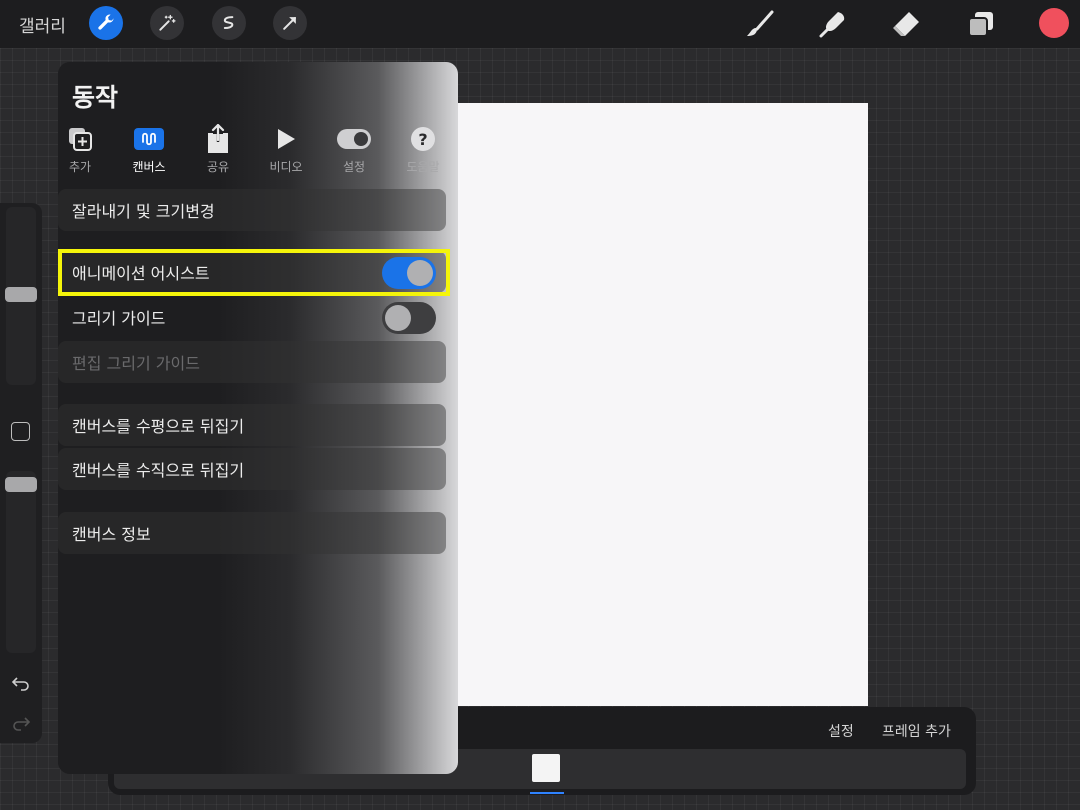  I want to click on animation-assist-toggle, so click(409, 273).